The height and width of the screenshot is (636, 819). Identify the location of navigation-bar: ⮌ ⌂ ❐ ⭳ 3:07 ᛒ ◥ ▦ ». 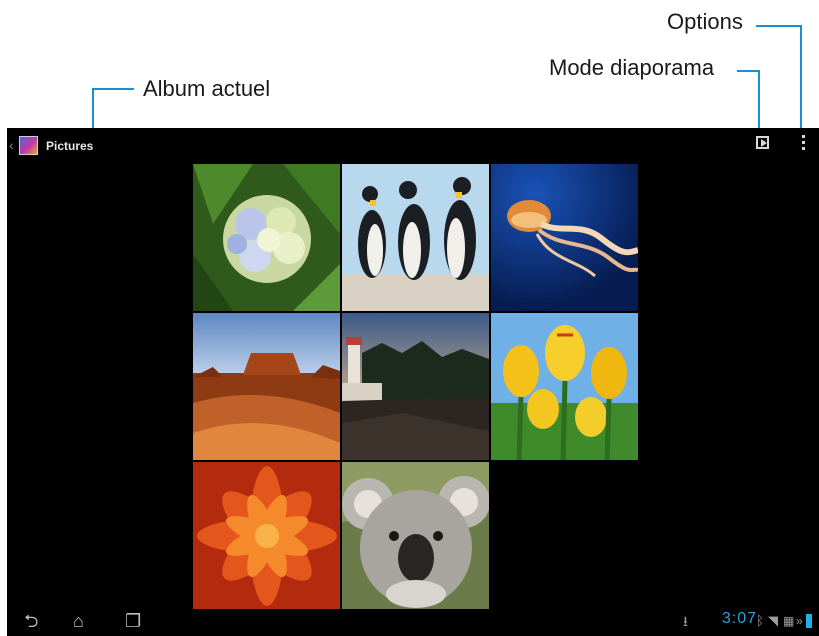
(413, 622).